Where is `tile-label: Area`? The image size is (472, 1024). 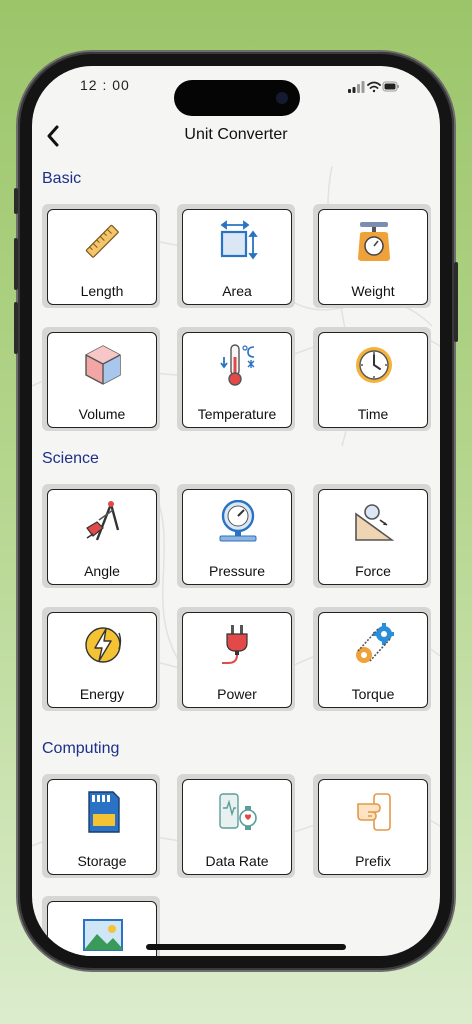 tile-label: Area is located at coordinates (237, 291).